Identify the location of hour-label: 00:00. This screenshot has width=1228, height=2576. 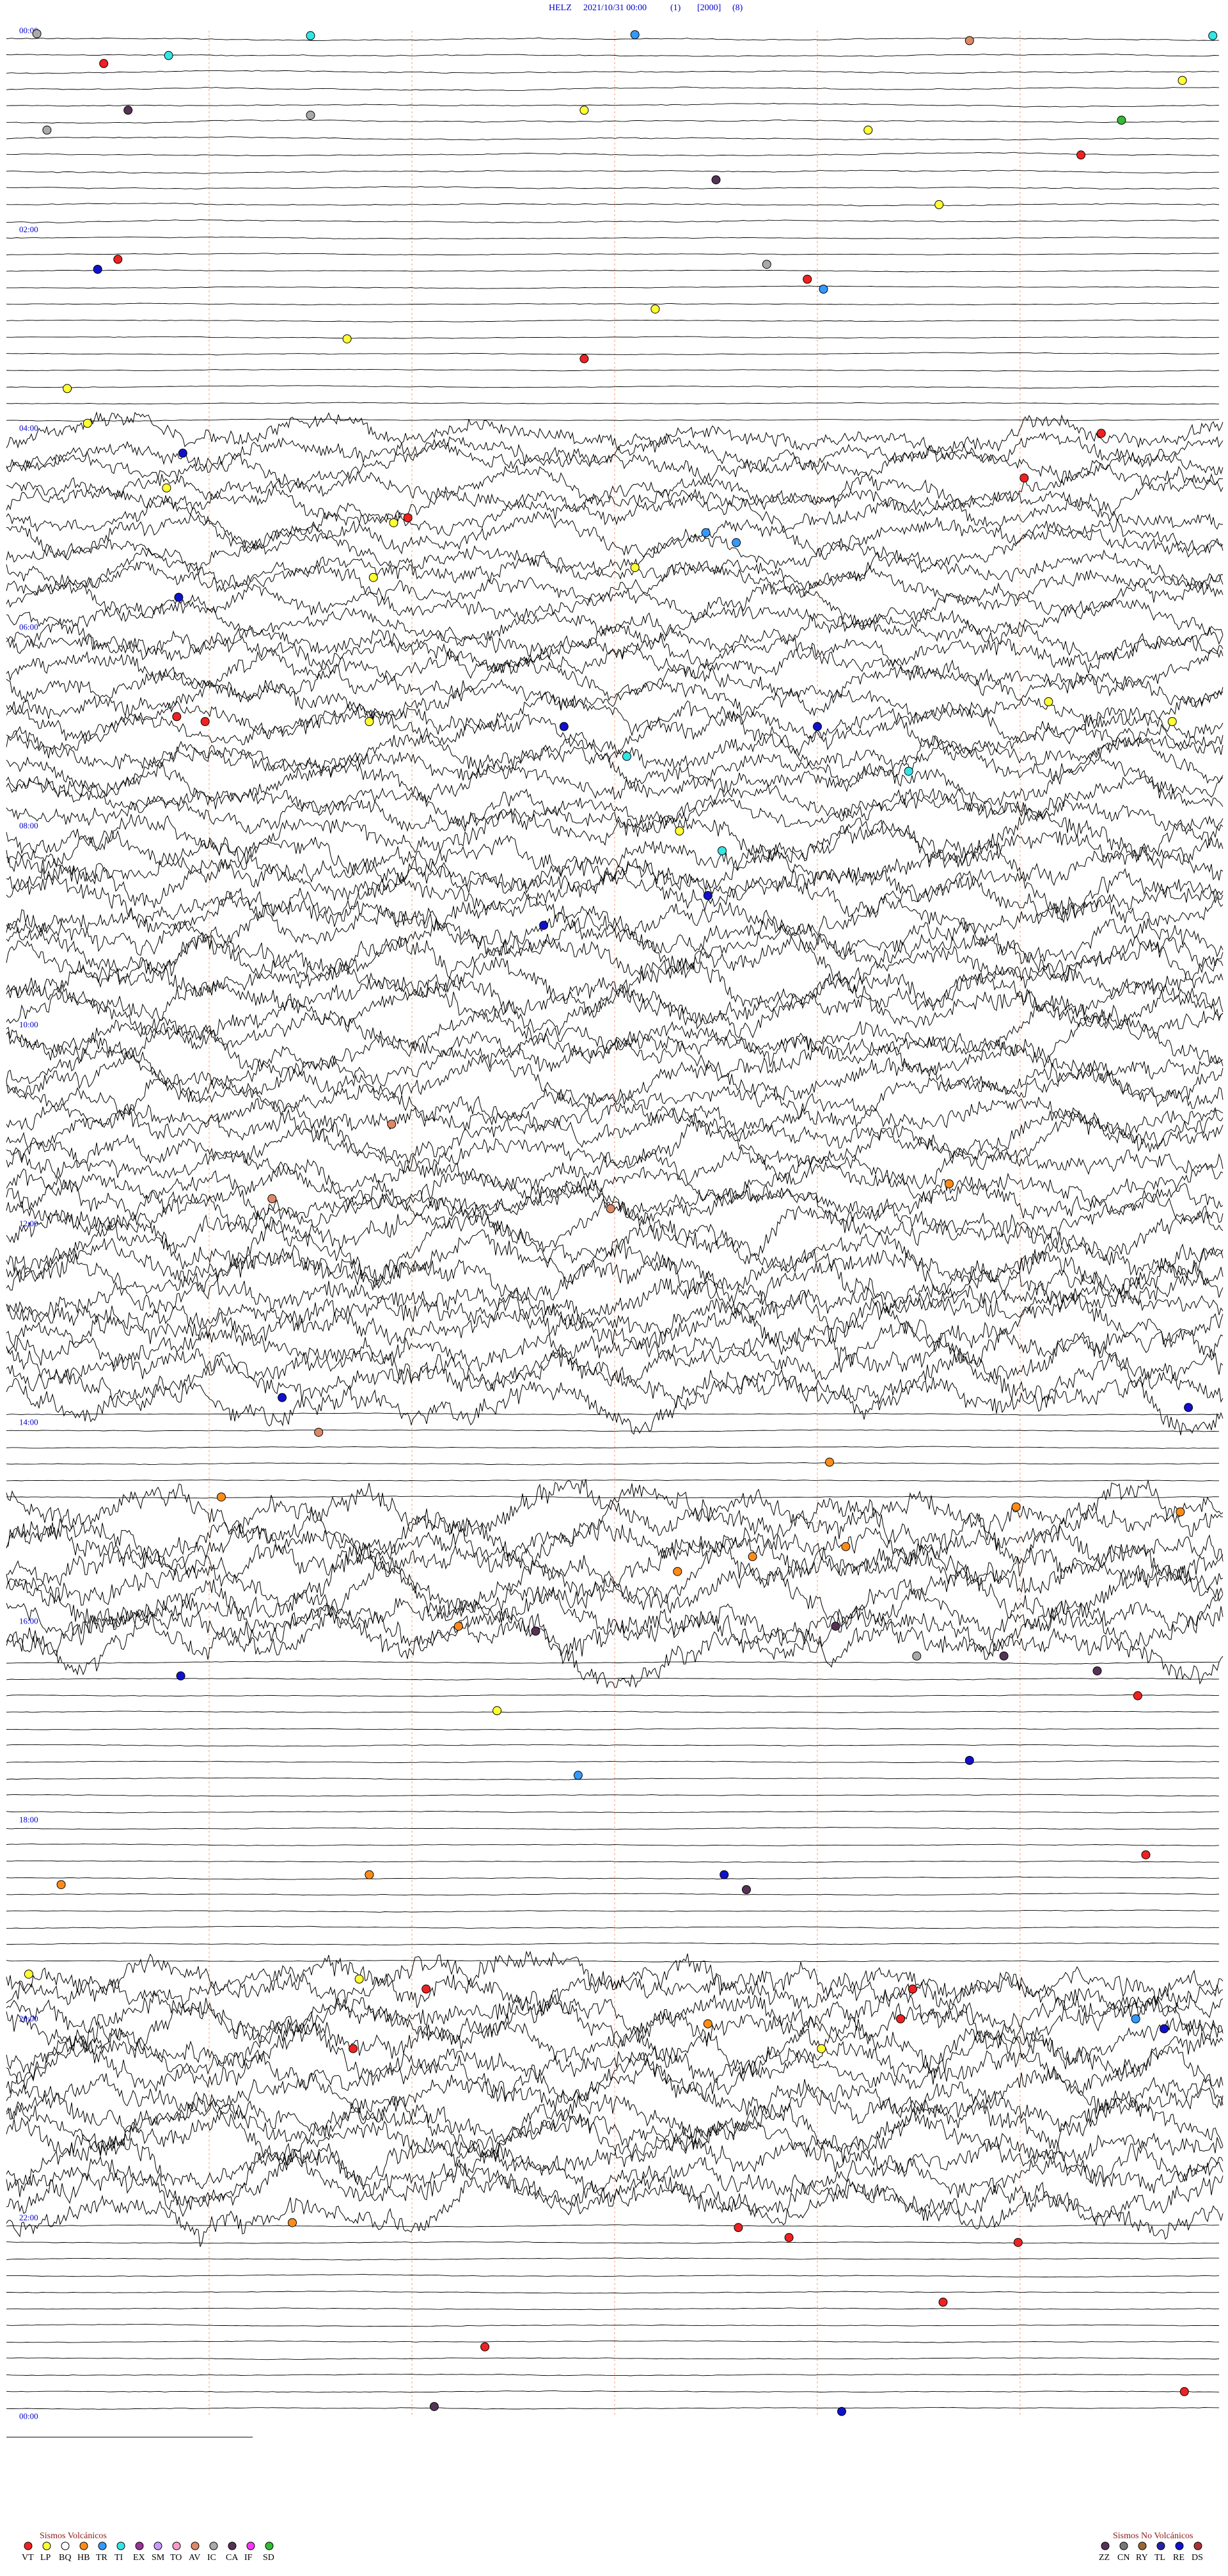
(28, 2416).